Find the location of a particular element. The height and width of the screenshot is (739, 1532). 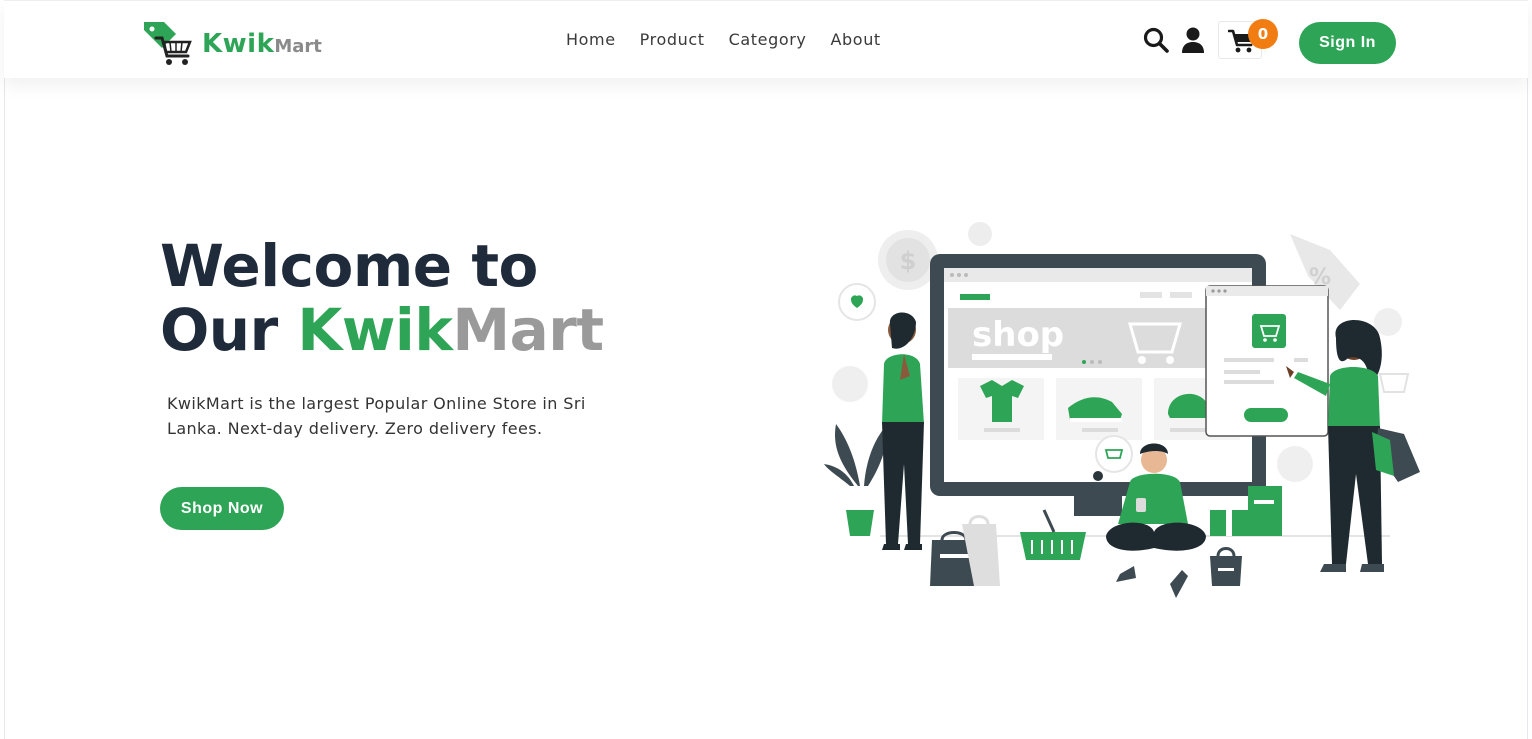

hero-title-prefix: Our is located at coordinates (229, 330).